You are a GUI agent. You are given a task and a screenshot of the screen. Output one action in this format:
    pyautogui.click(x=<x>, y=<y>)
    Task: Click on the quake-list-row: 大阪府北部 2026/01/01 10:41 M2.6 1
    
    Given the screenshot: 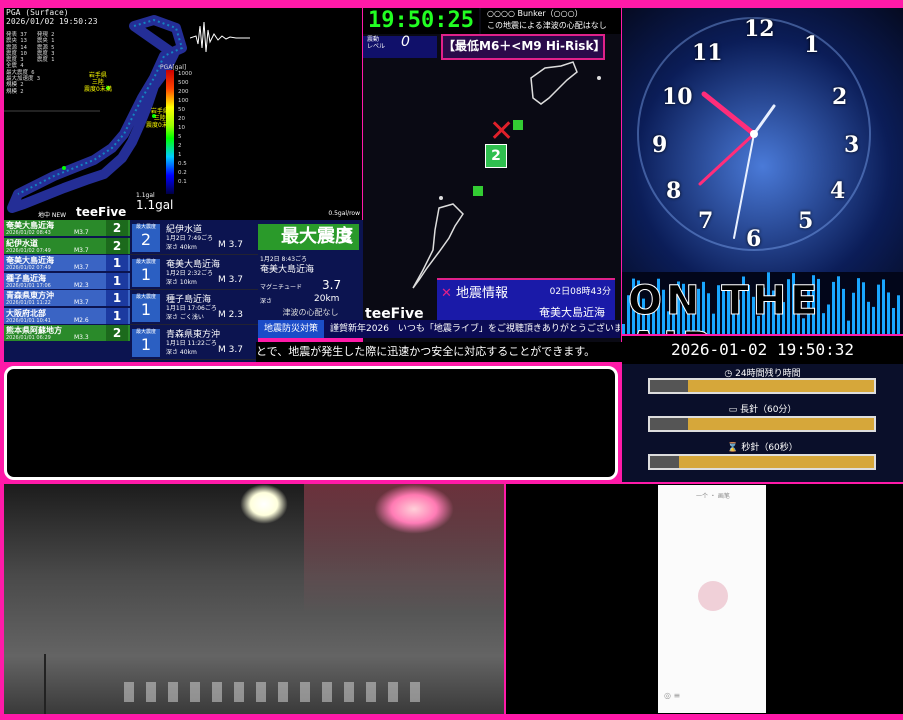 What is the action you would take?
    pyautogui.click(x=67, y=315)
    